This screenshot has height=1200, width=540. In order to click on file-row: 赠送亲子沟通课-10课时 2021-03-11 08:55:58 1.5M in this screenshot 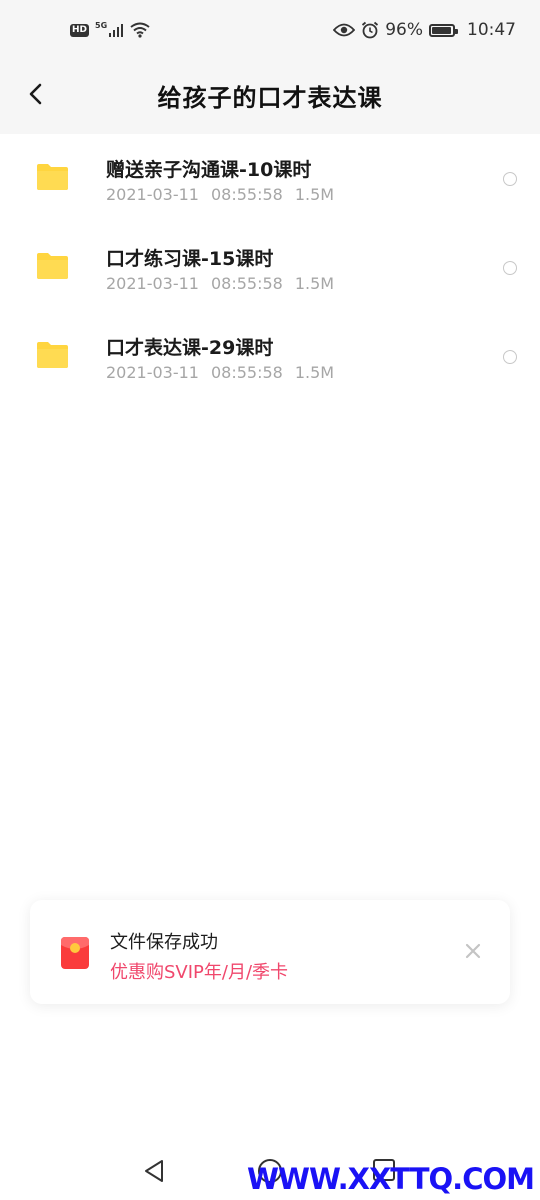, I will do `click(270, 178)`.